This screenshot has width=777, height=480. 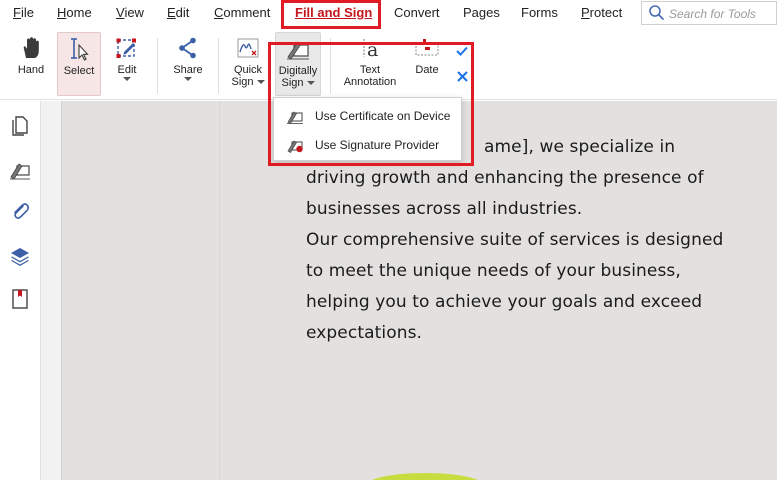 I want to click on tool-search-box, so click(x=709, y=13).